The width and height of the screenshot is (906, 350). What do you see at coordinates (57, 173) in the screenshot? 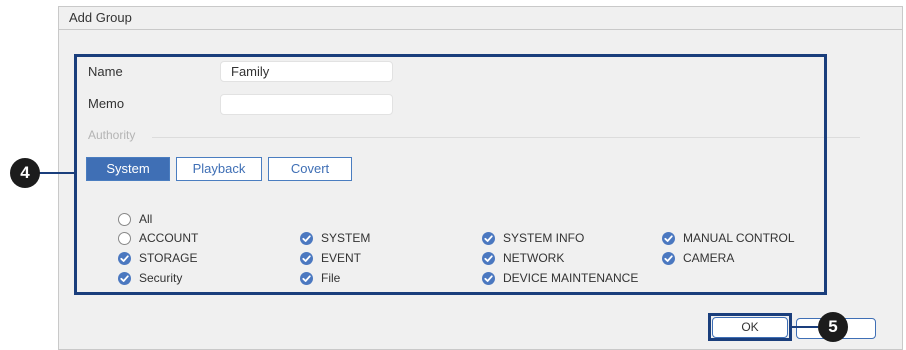
I see `step4-callout-line` at bounding box center [57, 173].